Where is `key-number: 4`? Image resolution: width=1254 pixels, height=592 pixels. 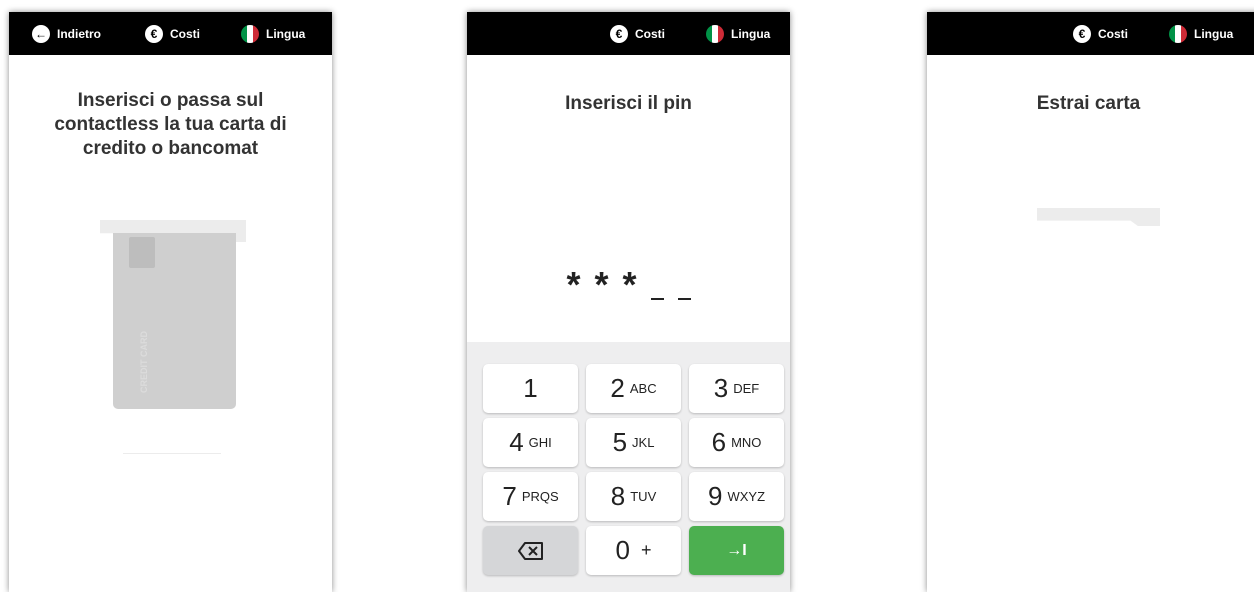 key-number: 4 is located at coordinates (516, 442).